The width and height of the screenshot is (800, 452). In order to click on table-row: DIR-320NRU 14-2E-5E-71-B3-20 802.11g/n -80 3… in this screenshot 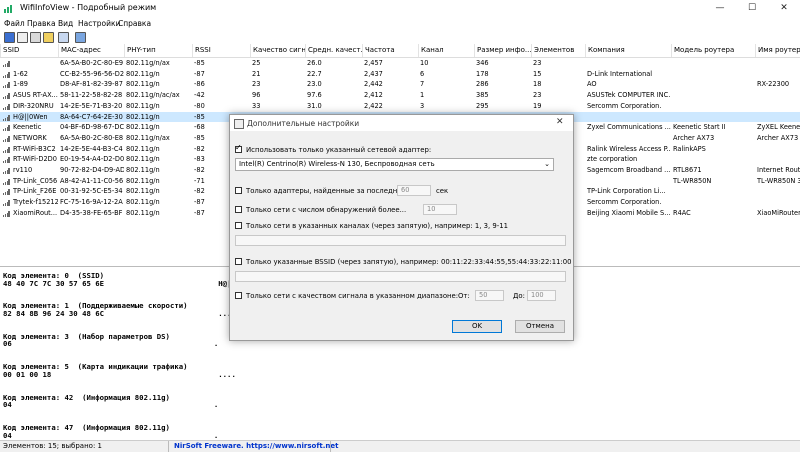, I will do `click(400, 106)`.